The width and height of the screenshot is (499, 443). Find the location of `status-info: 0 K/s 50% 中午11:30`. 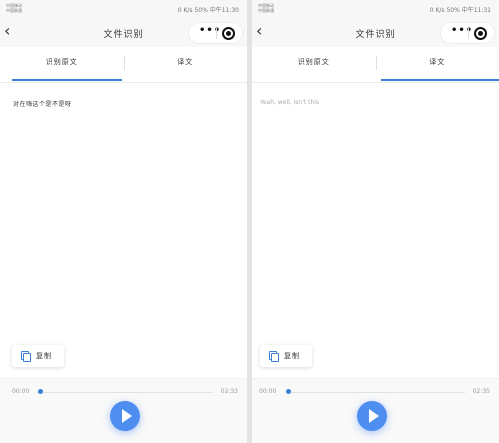

status-info: 0 K/s 50% 中午11:30 is located at coordinates (208, 10).